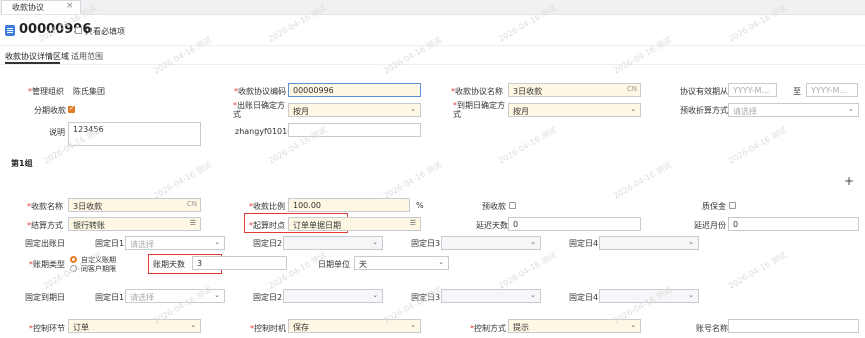  Describe the element at coordinates (70, 6) in the screenshot. I see `close-icon: ×` at that location.